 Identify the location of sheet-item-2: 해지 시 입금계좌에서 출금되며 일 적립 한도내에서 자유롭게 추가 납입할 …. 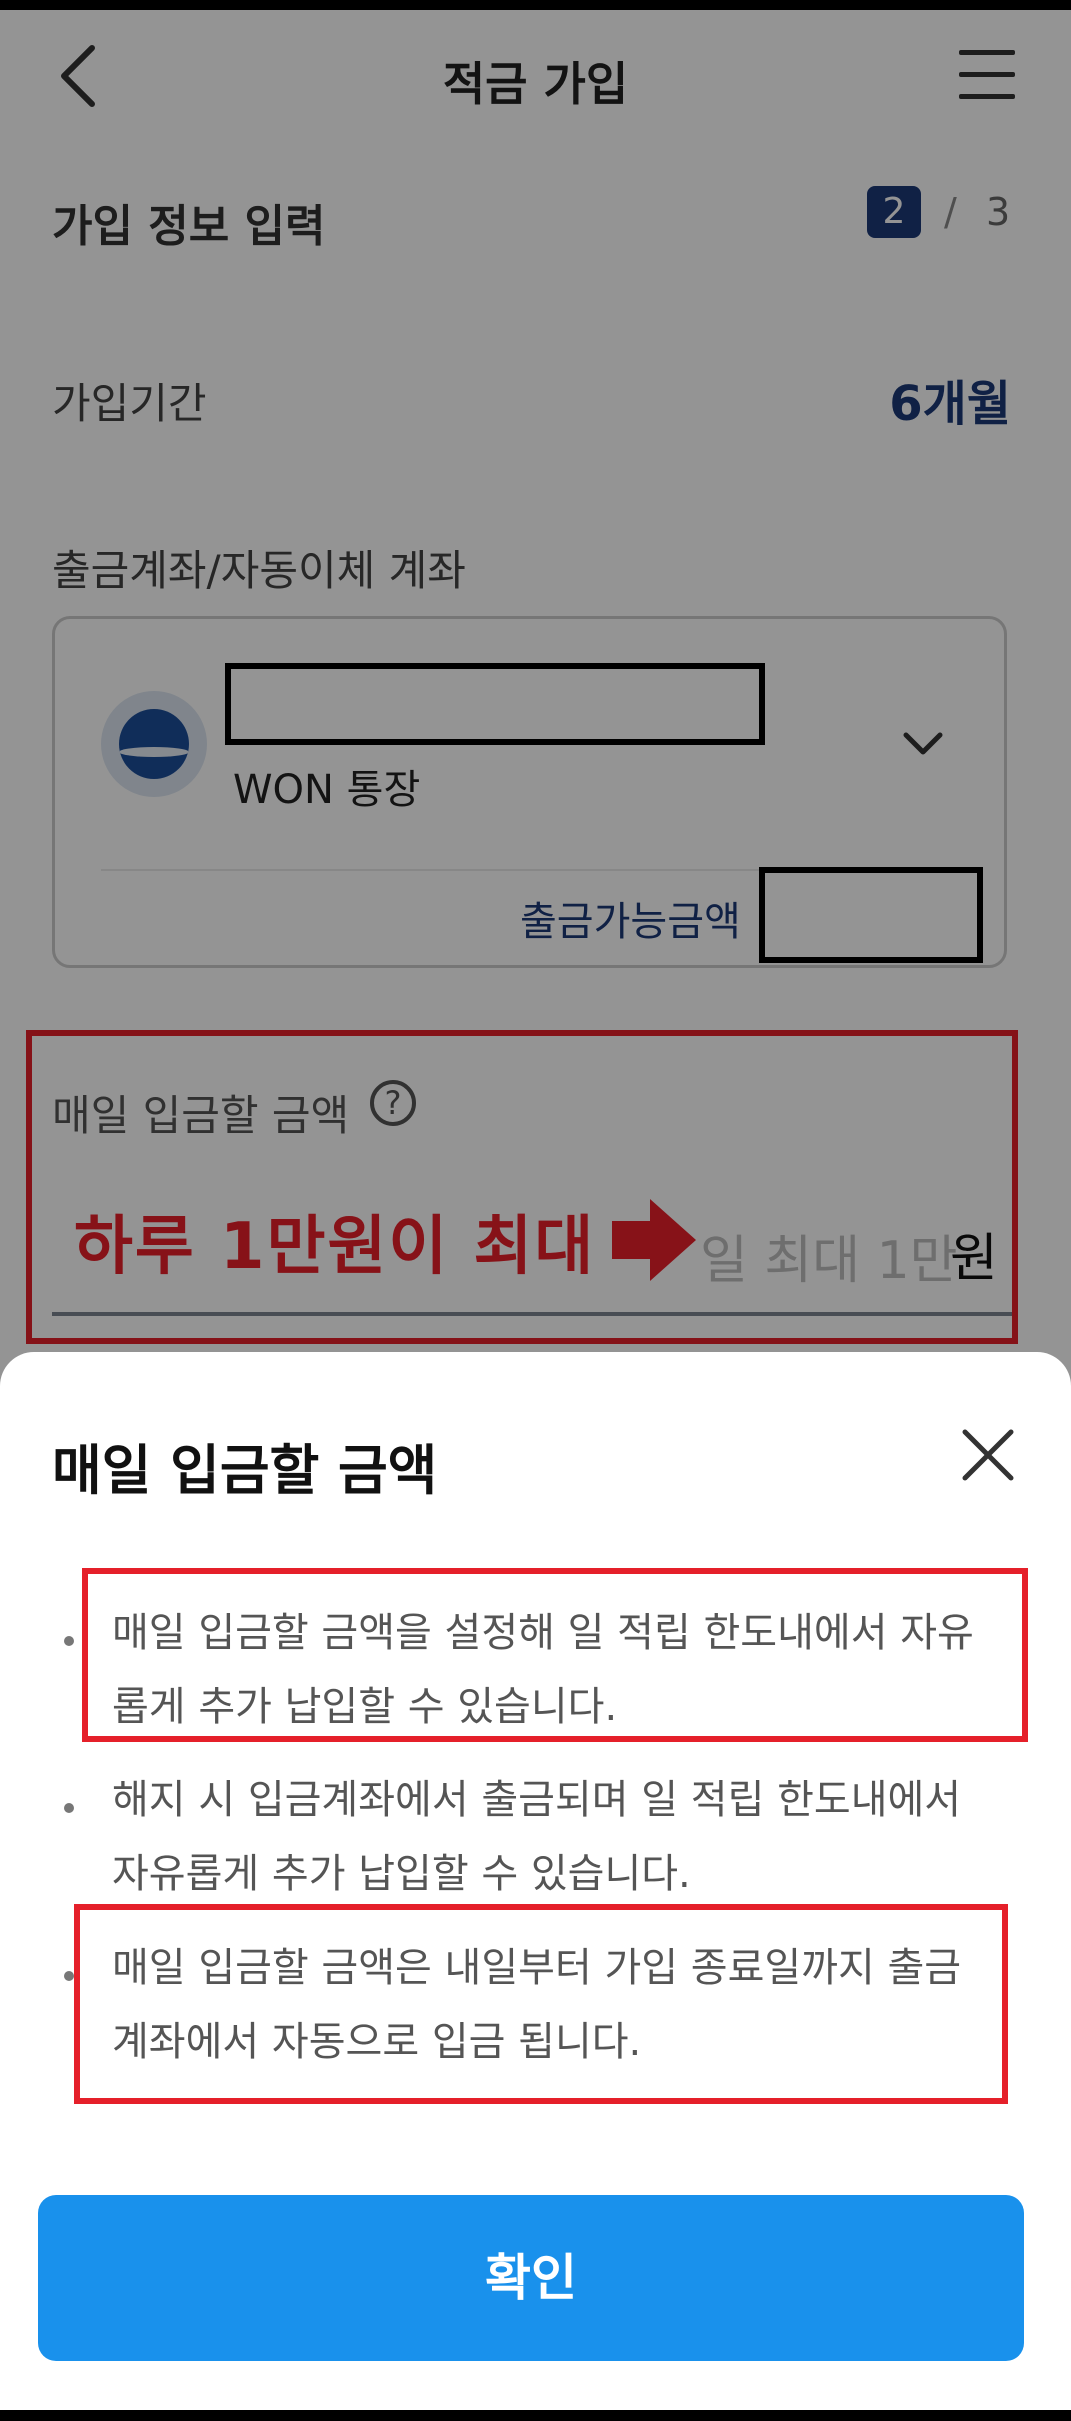
(562, 1837).